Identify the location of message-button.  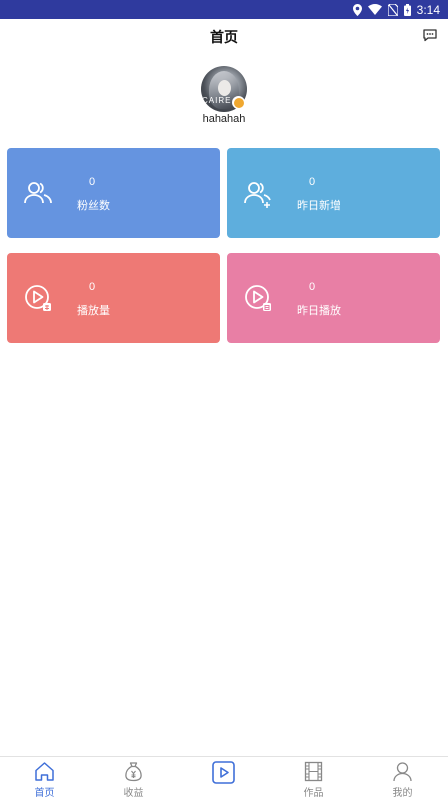
(430, 35).